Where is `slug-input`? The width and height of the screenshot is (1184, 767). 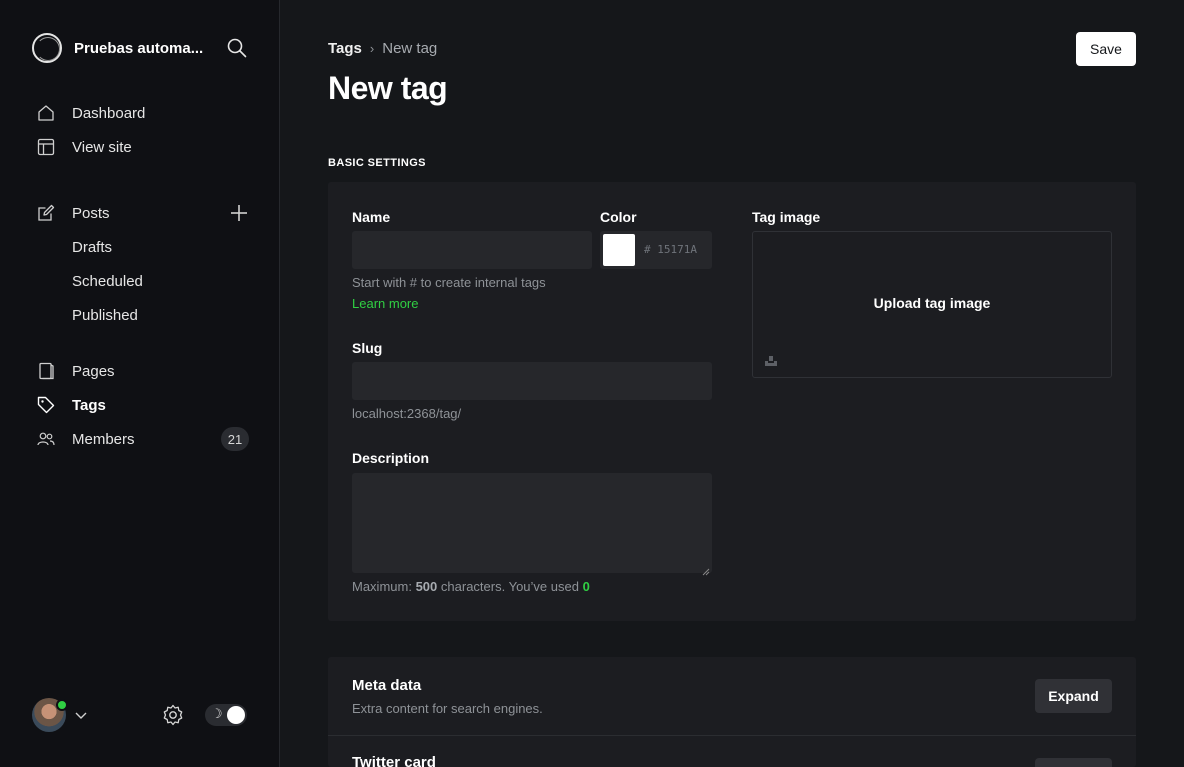
slug-input is located at coordinates (532, 381).